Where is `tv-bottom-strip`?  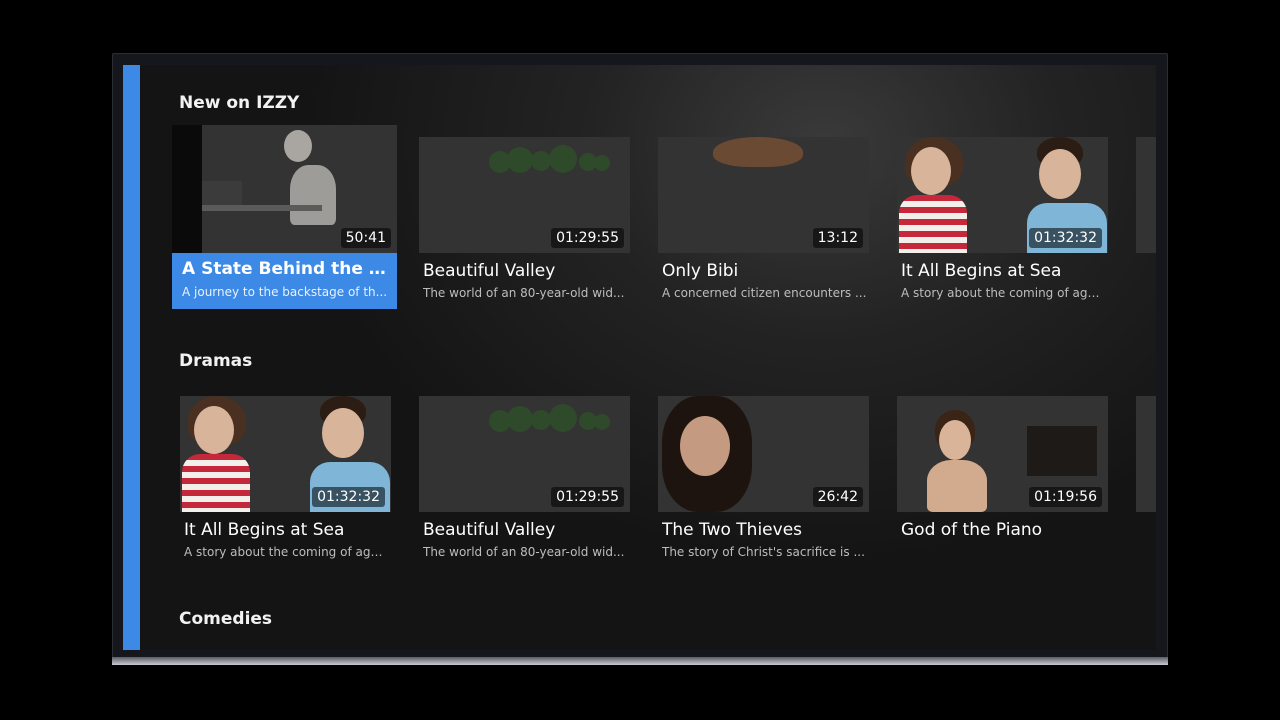
tv-bottom-strip is located at coordinates (640, 661).